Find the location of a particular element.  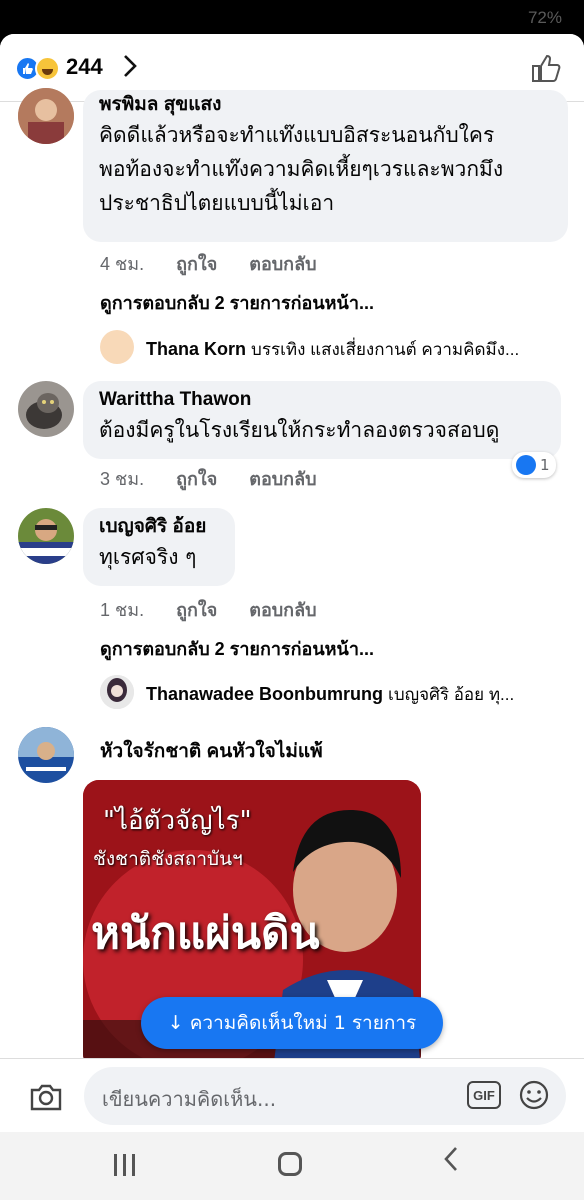

commenter-name: หัวใจรักชาติ คนหัวใจไม่แพ้ is located at coordinates (211, 752).